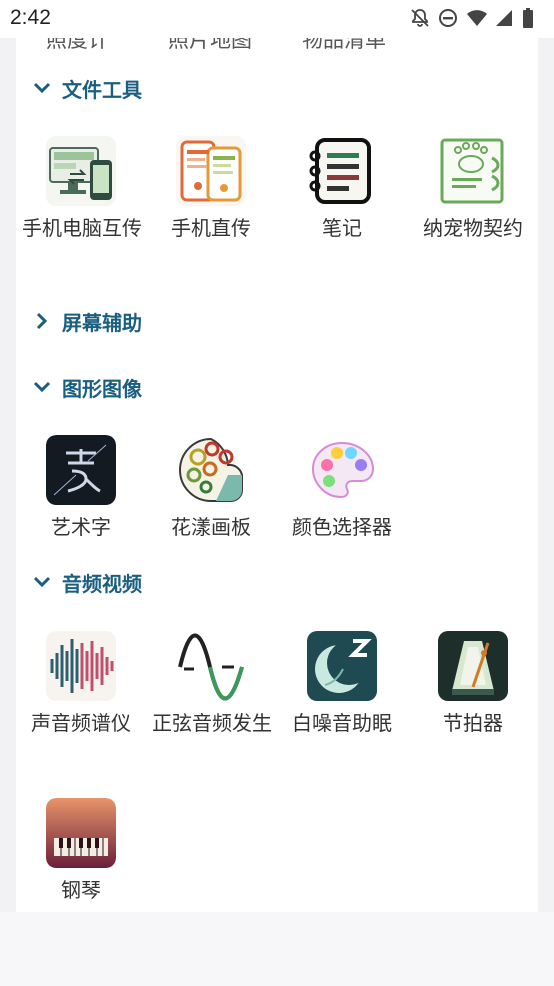 This screenshot has height=986, width=554. What do you see at coordinates (504, 18) in the screenshot?
I see `cellular-signal-icon` at bounding box center [504, 18].